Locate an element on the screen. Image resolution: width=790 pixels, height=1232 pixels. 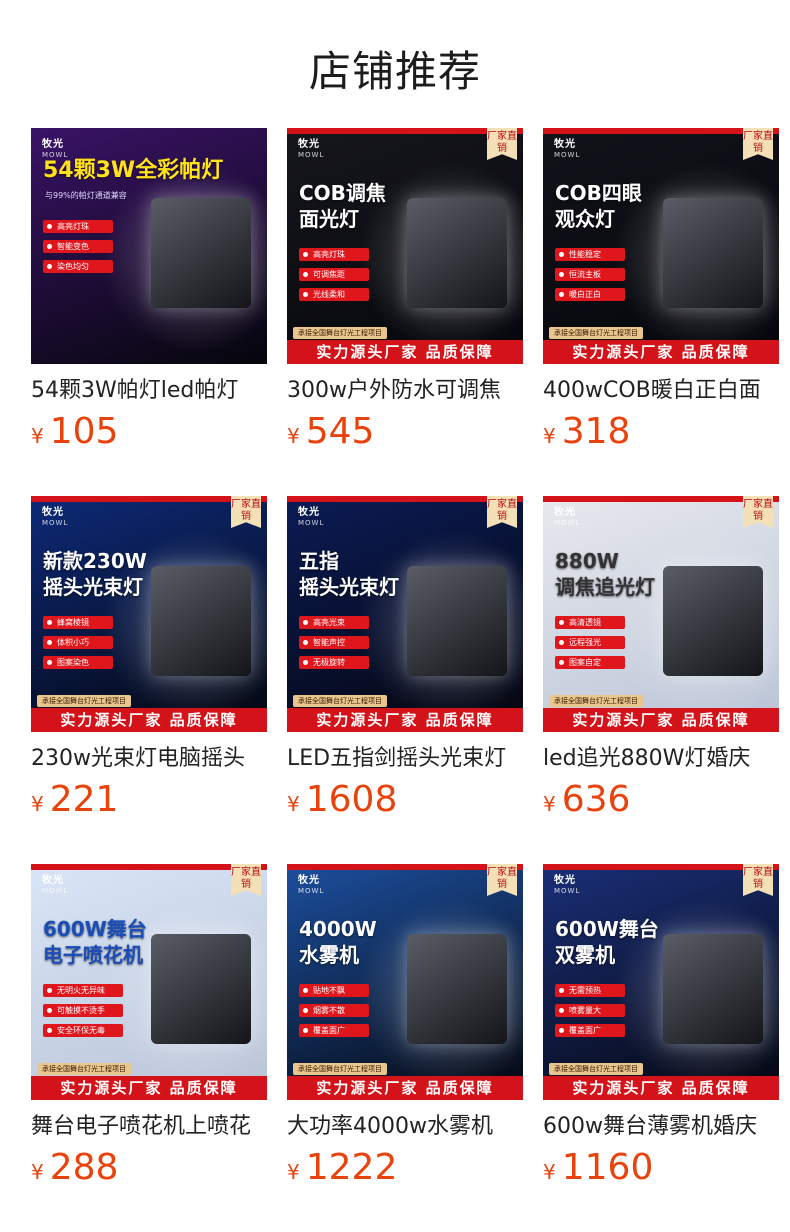
feature-tag: 体积小巧 is located at coordinates (78, 642).